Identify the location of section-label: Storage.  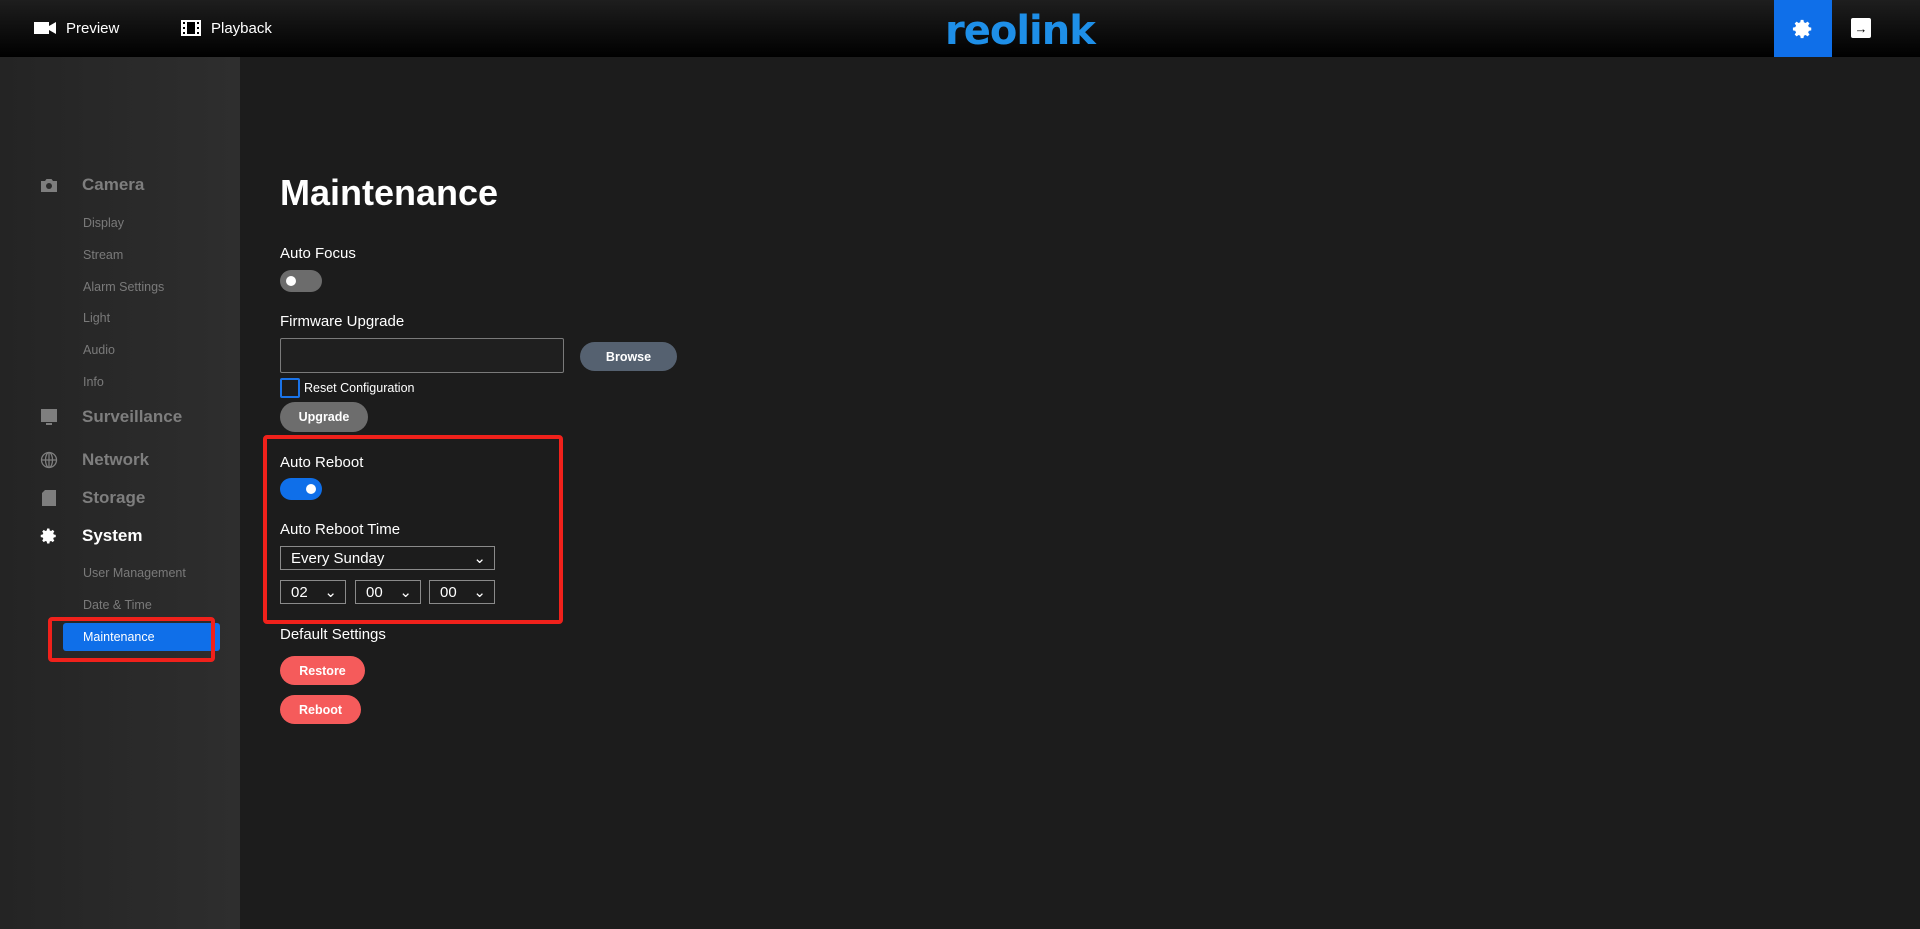
(114, 497).